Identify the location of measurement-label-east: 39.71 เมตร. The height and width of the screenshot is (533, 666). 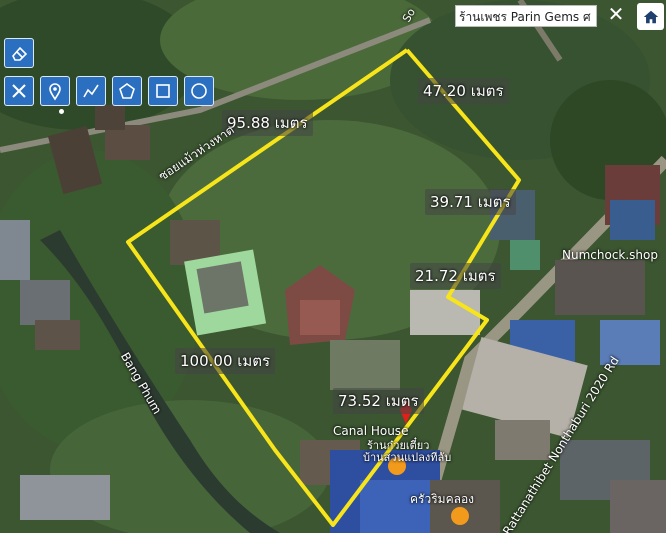
(470, 202).